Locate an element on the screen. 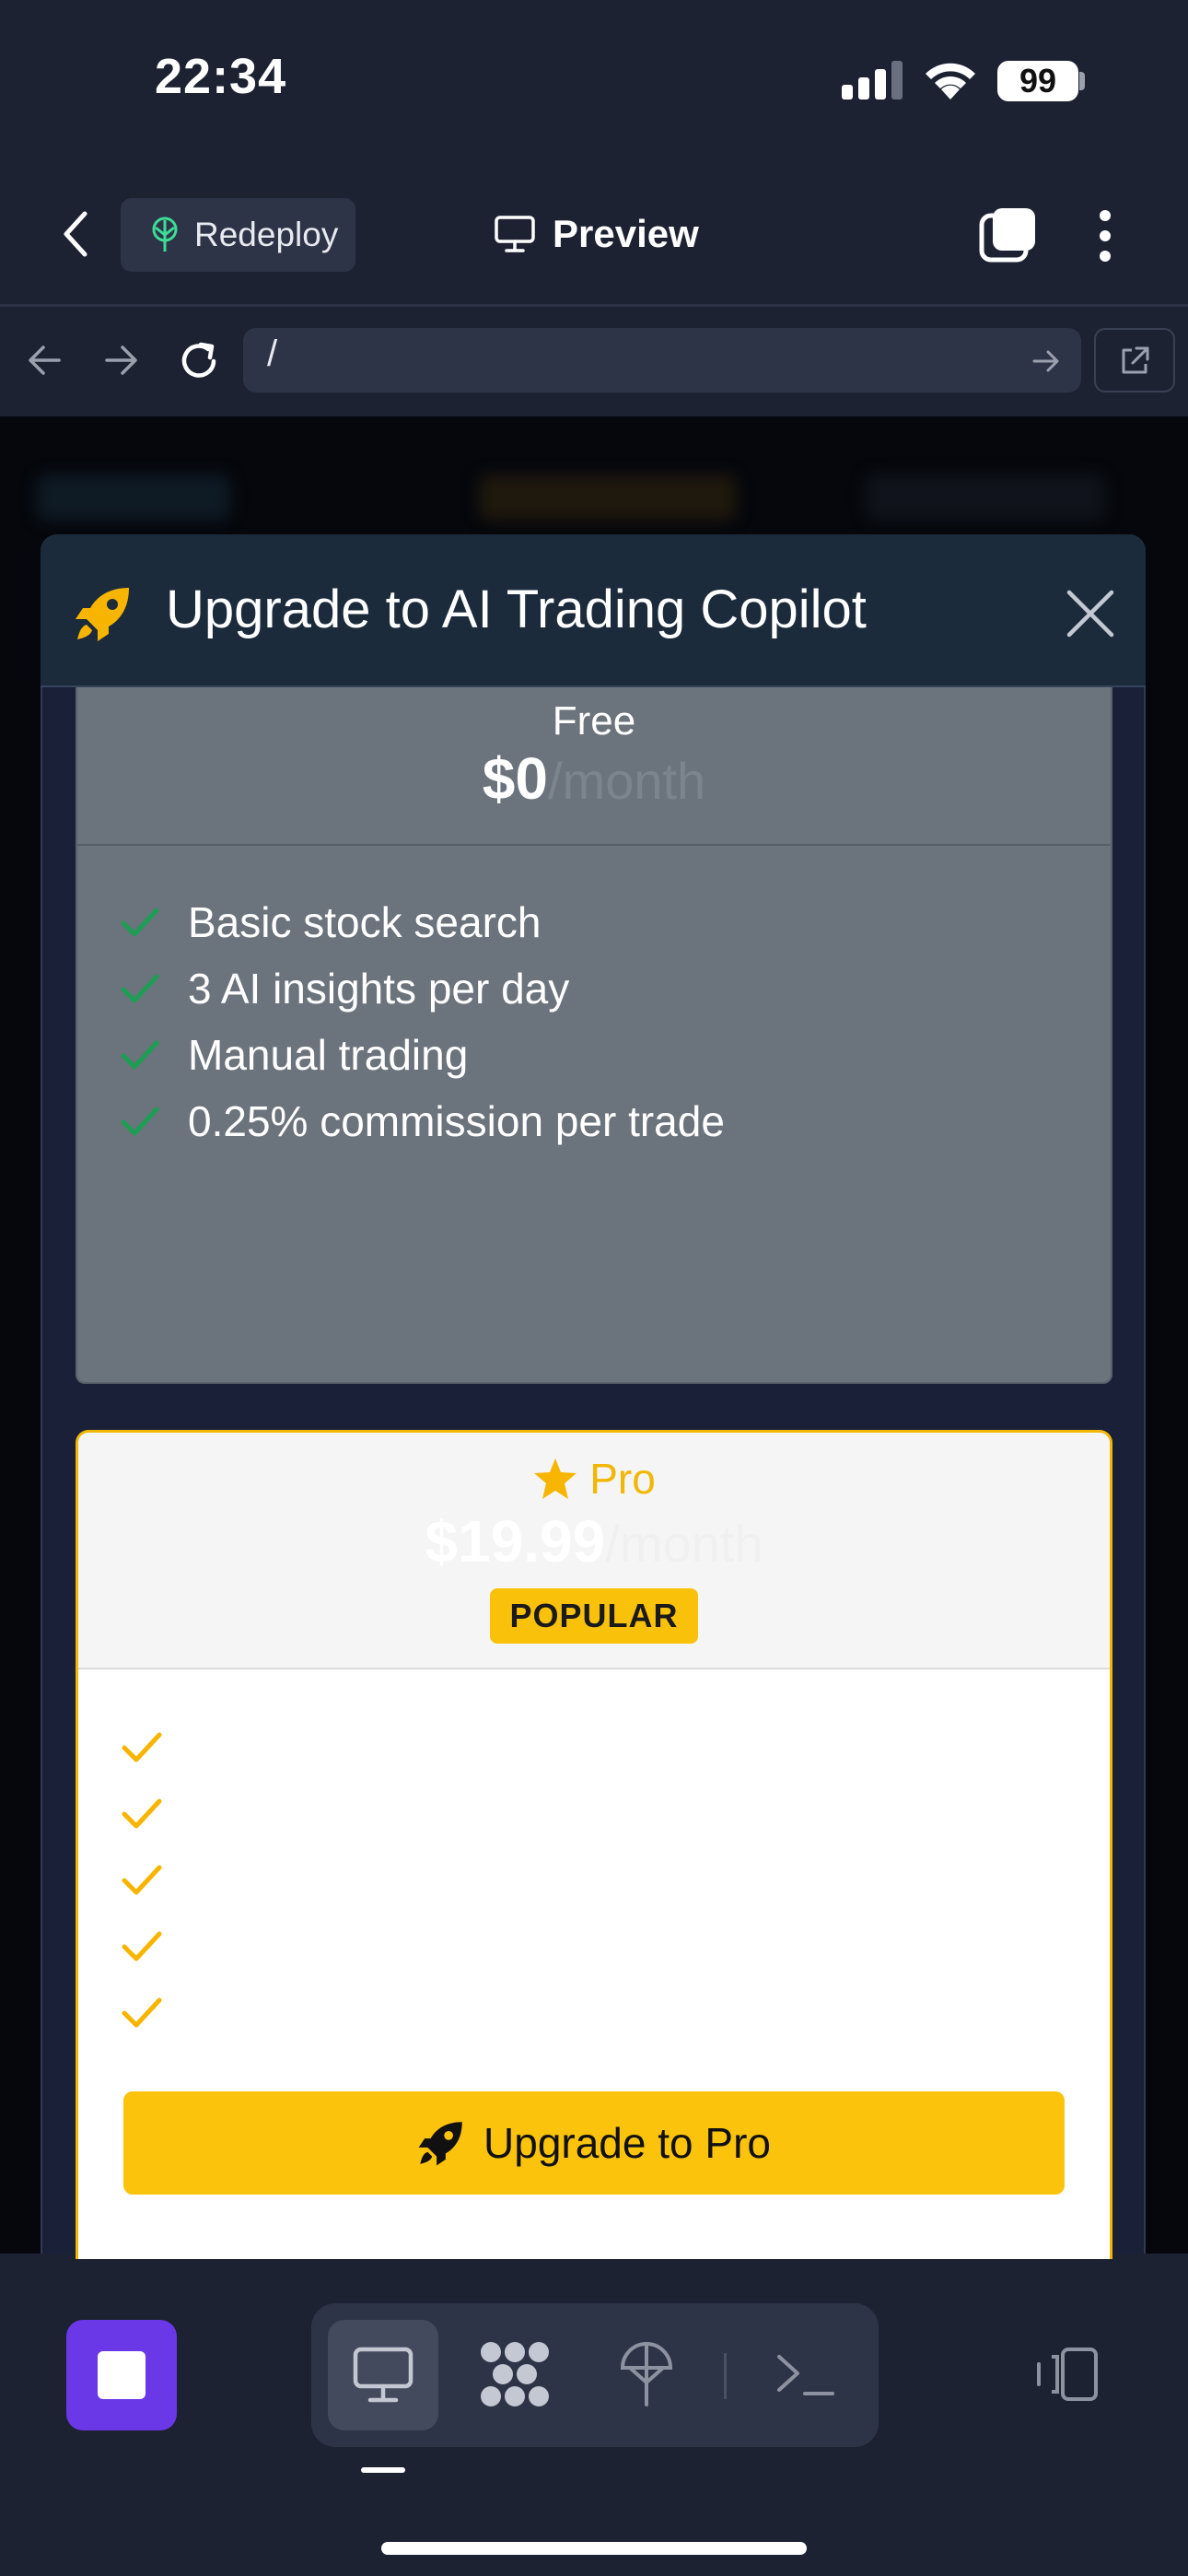 The image size is (1188, 2576). free-plan-price: $0/month is located at coordinates (594, 778).